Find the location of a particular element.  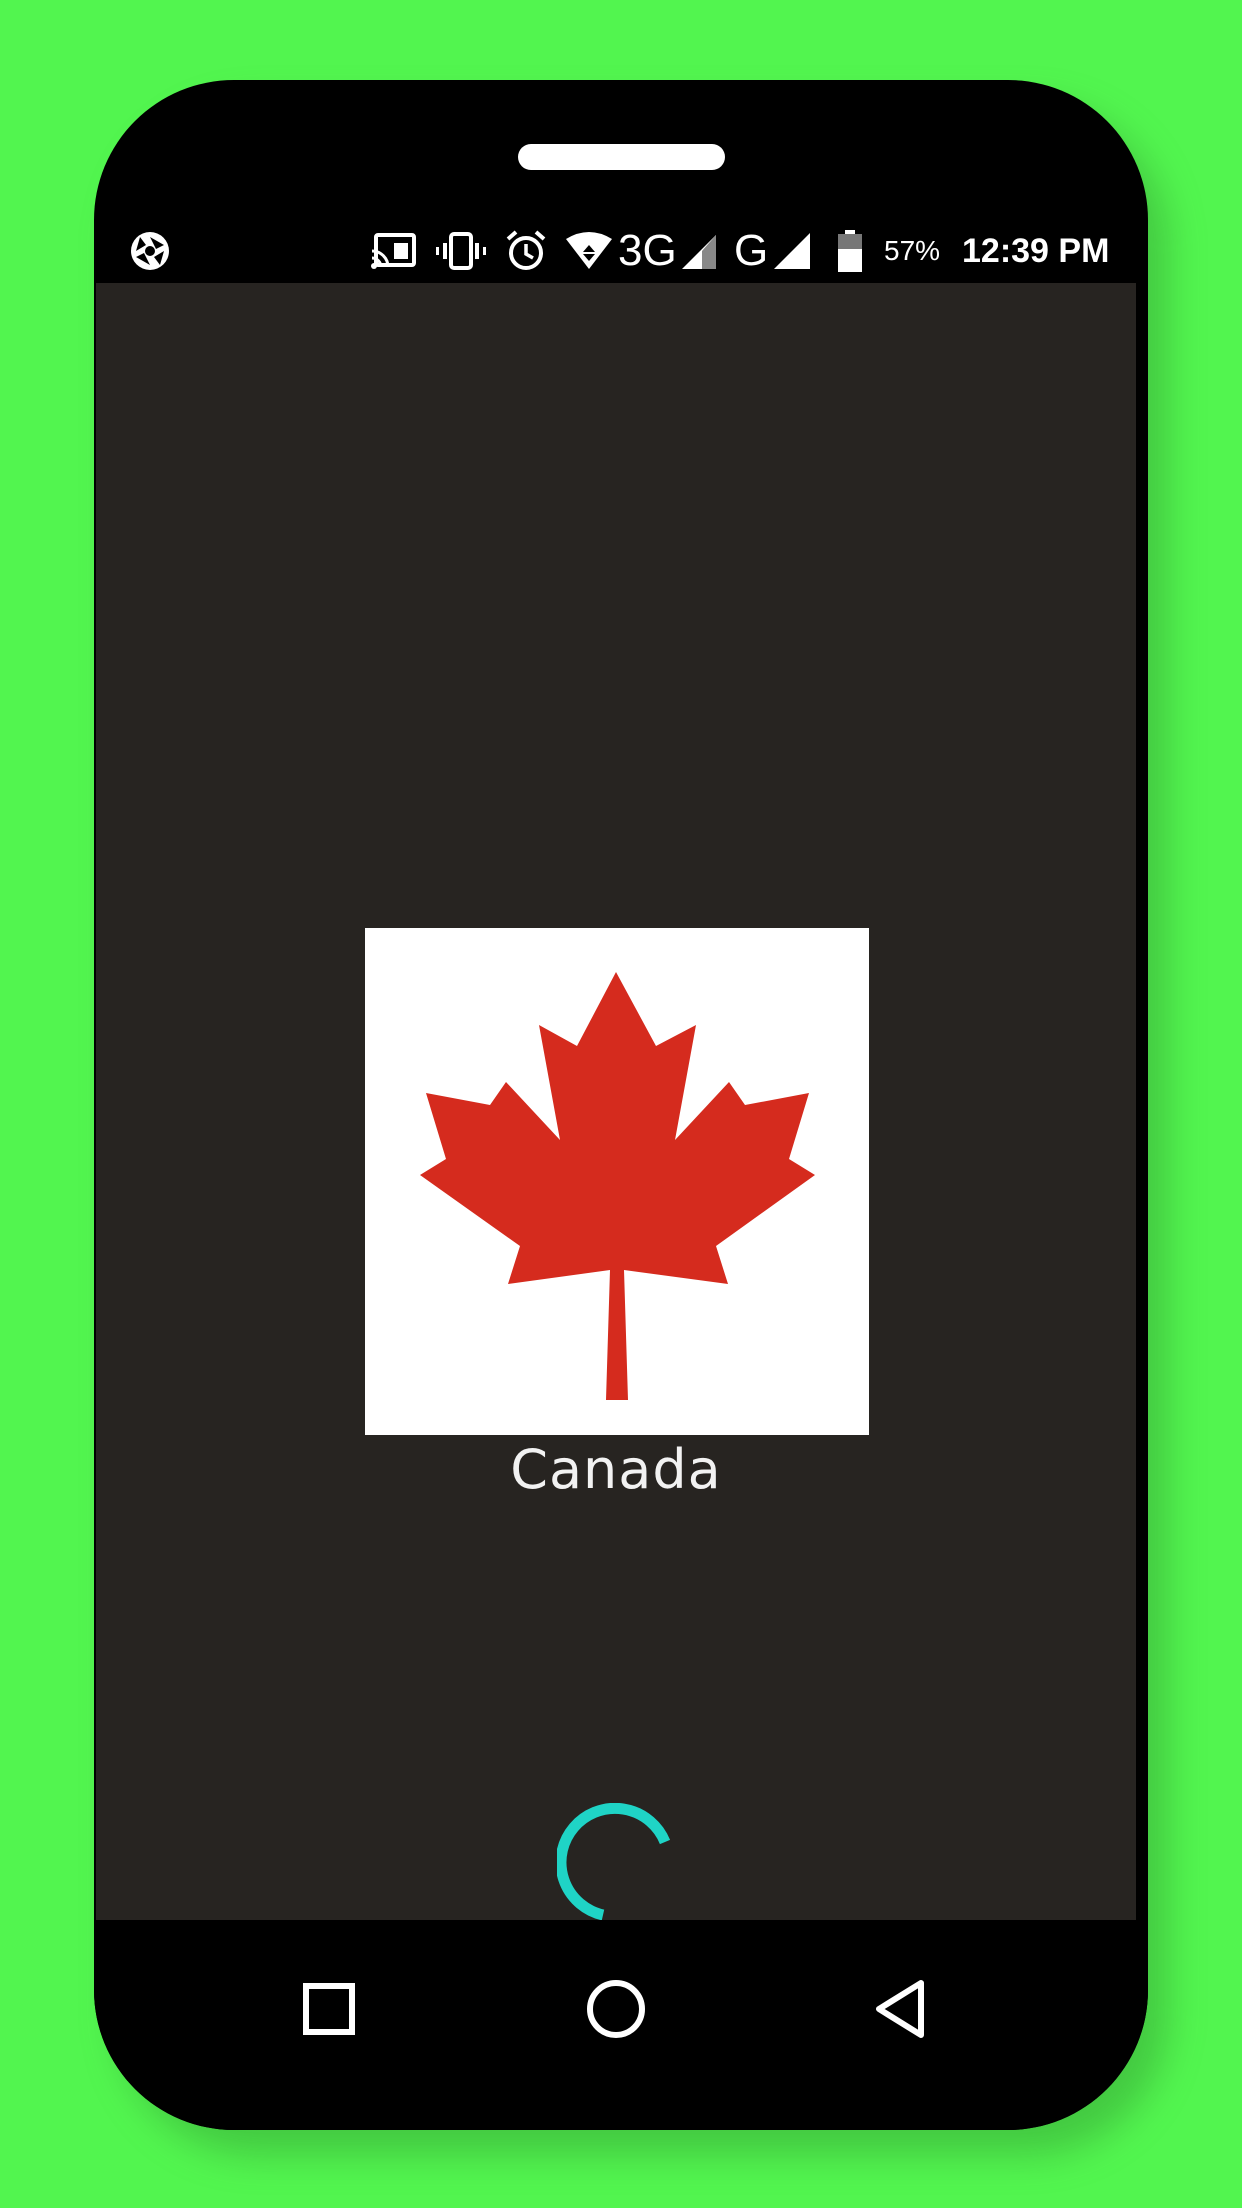

country-name: Canada is located at coordinates (616, 1469).